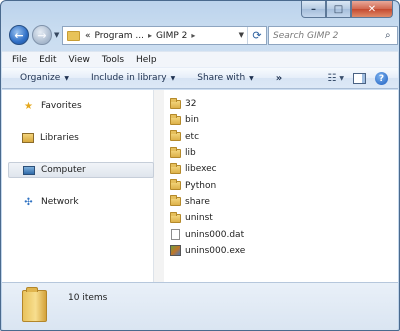 This screenshot has height=331, width=400. I want to click on address-bar: « Program ... ▸ GIMP 2 ▸ ▼ ⟳, so click(164, 35).